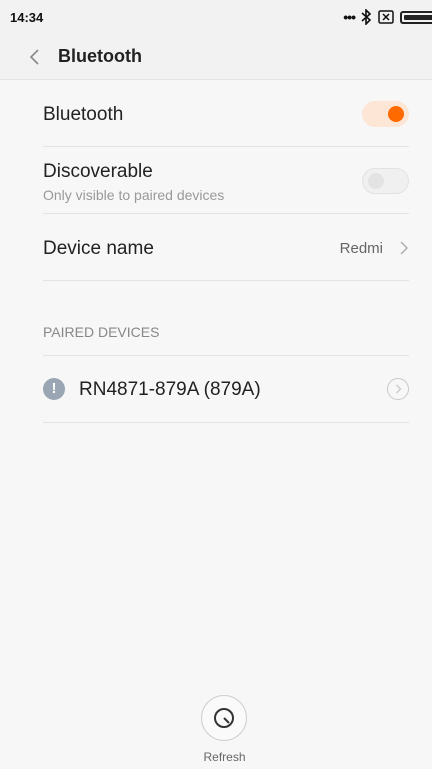 This screenshot has width=432, height=769. What do you see at coordinates (226, 340) in the screenshot?
I see `paired-devices-header: PAIRED DEVICES` at bounding box center [226, 340].